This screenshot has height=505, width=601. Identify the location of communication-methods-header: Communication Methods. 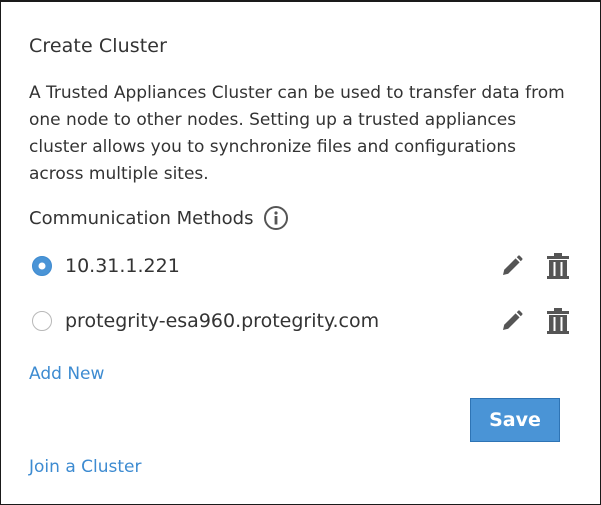
(159, 218).